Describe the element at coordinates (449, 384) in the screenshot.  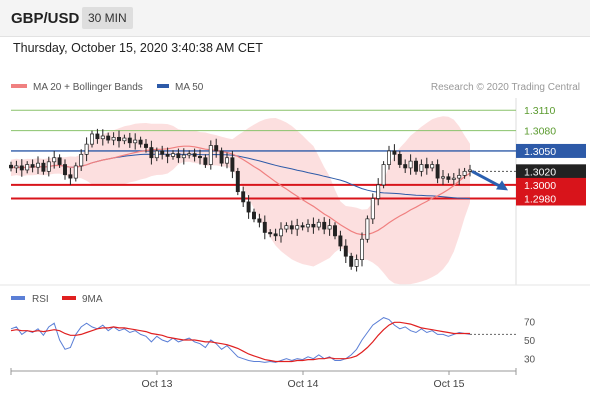
I see `x-tick-label-oct-15: Oct 15` at that location.